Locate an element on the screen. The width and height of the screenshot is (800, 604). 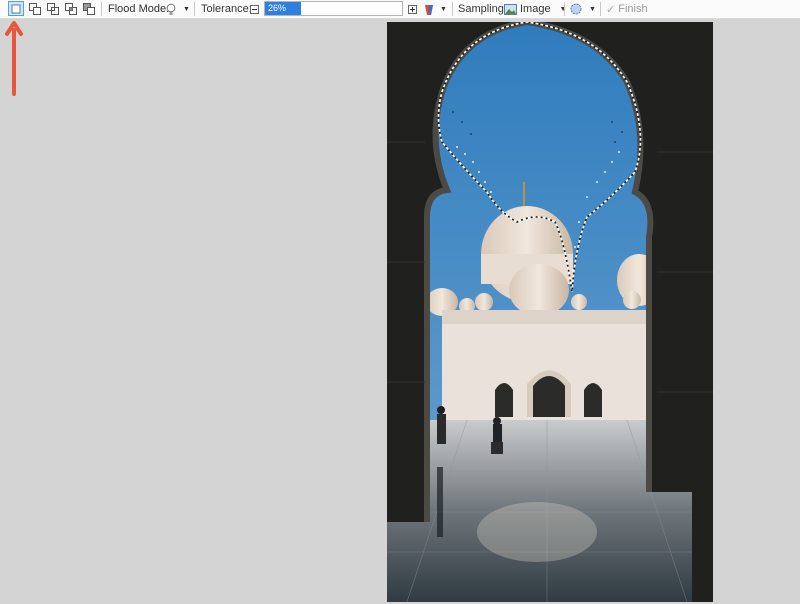
finish-label: Finish is located at coordinates (633, 9).